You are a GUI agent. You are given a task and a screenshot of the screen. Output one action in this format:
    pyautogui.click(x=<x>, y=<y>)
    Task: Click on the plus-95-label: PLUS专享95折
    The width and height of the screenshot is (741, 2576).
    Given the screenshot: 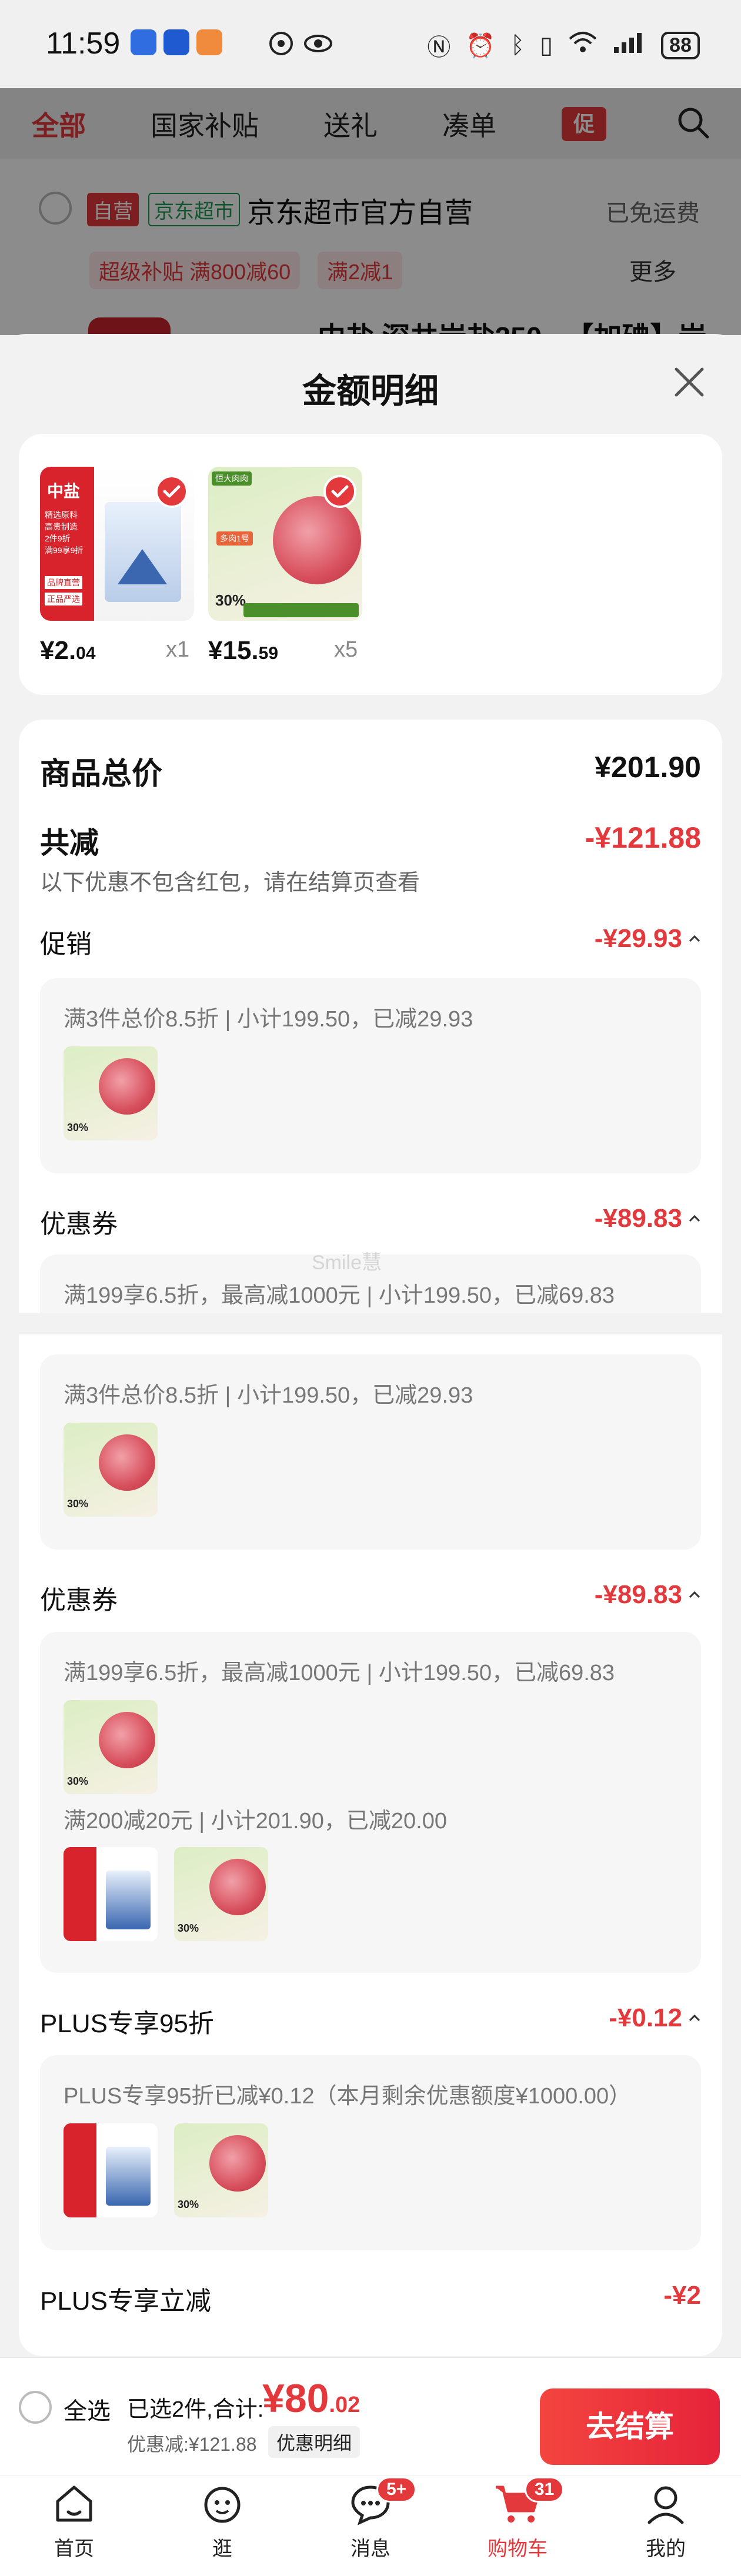 What is the action you would take?
    pyautogui.click(x=127, y=2023)
    